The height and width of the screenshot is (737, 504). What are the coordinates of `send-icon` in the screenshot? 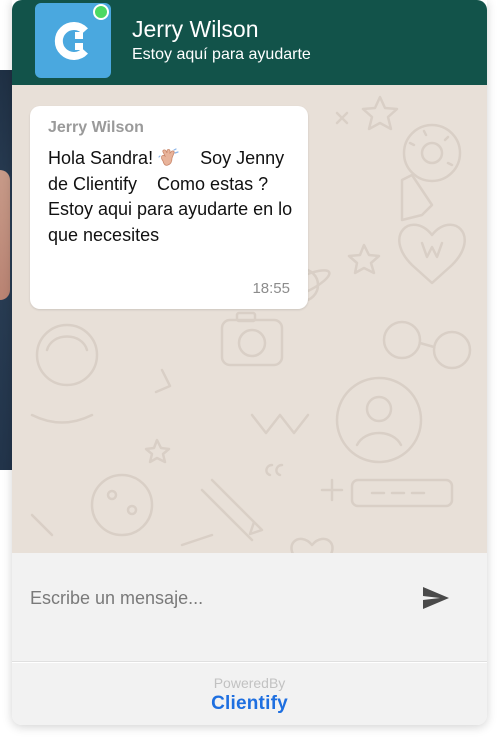 It's located at (436, 598).